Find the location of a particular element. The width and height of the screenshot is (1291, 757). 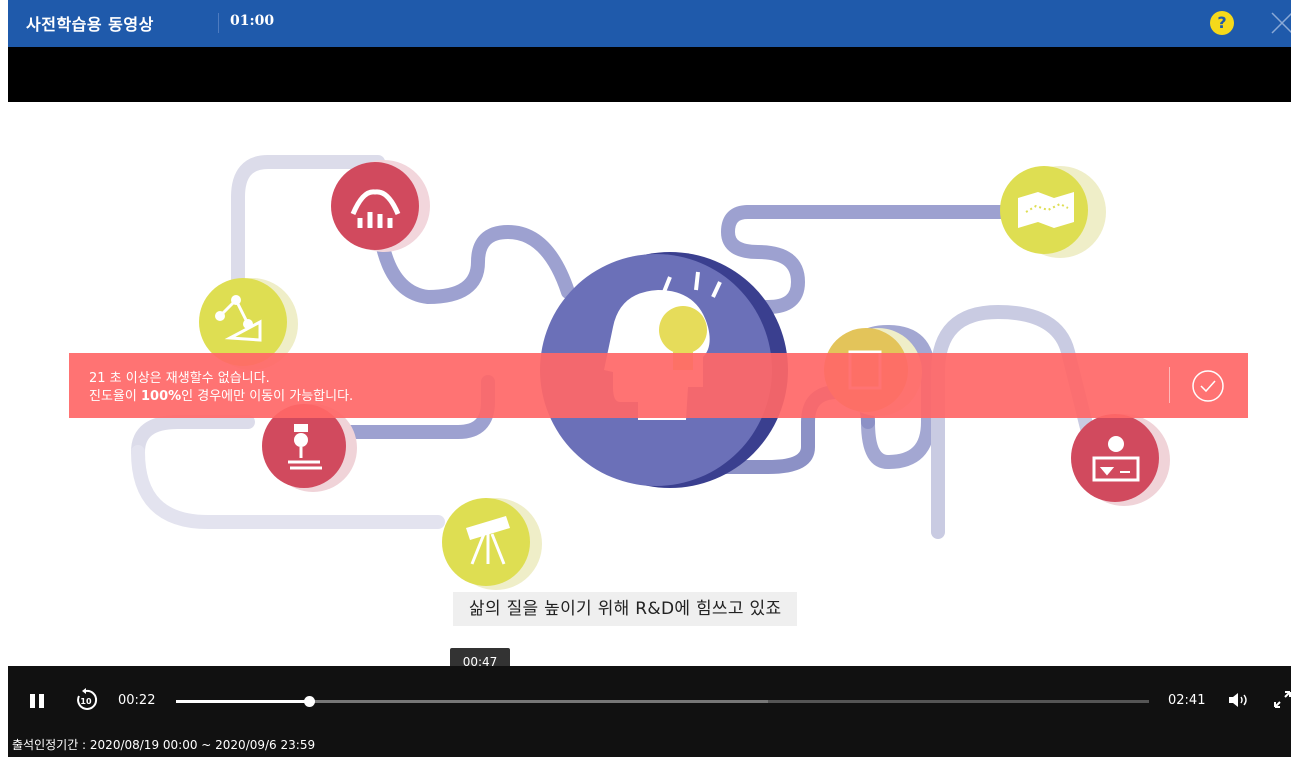

warning-progress-value: 100% is located at coordinates (161, 396).